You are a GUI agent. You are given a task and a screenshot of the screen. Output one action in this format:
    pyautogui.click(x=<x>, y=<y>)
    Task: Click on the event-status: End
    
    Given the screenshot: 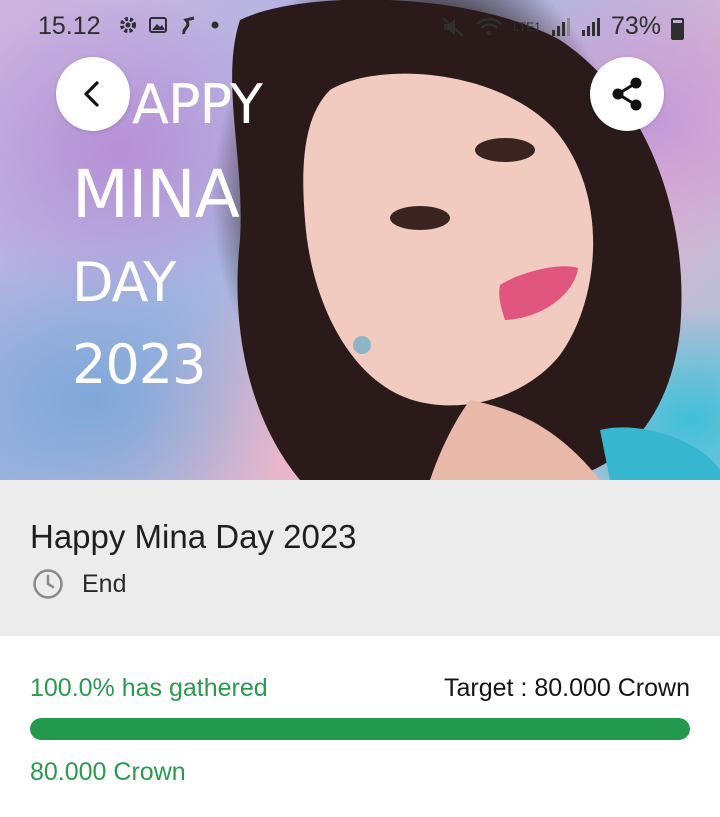 What is the action you would take?
    pyautogui.click(x=79, y=584)
    